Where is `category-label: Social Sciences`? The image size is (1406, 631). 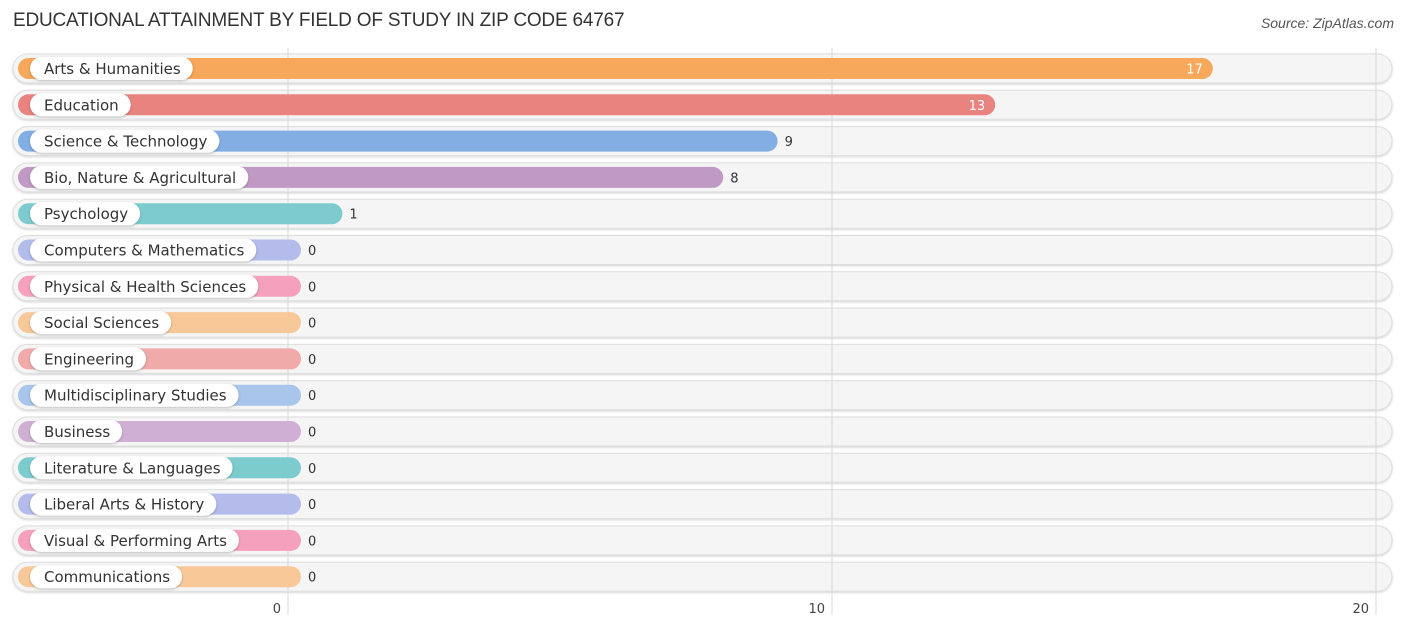
category-label: Social Sciences is located at coordinates (101, 323).